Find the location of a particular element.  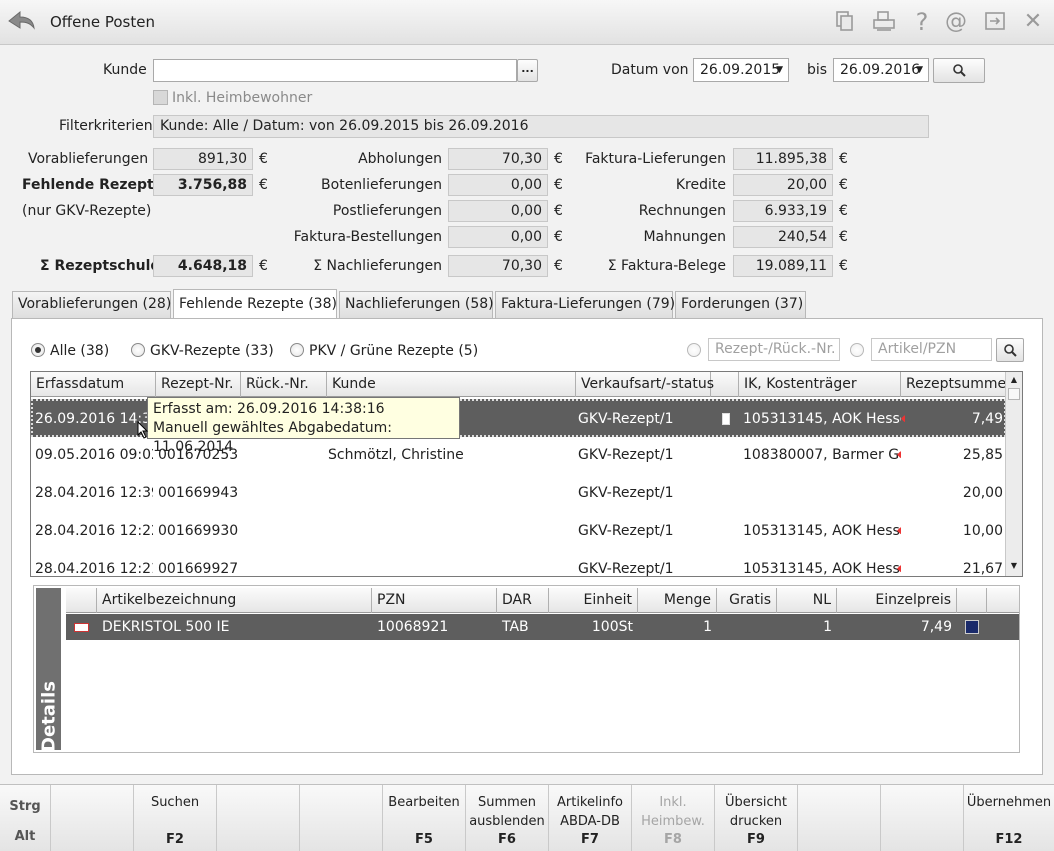

search-icon is located at coordinates (1010, 350).